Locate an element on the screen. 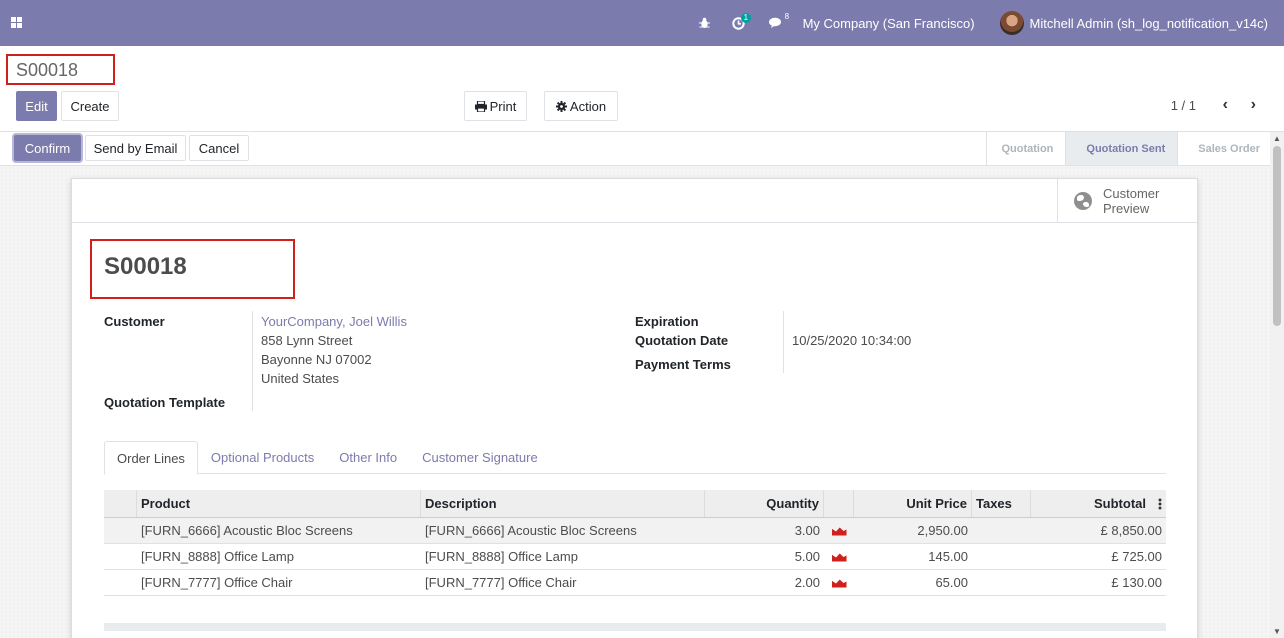 This screenshot has height=638, width=1284. create-button: Create is located at coordinates (90, 106).